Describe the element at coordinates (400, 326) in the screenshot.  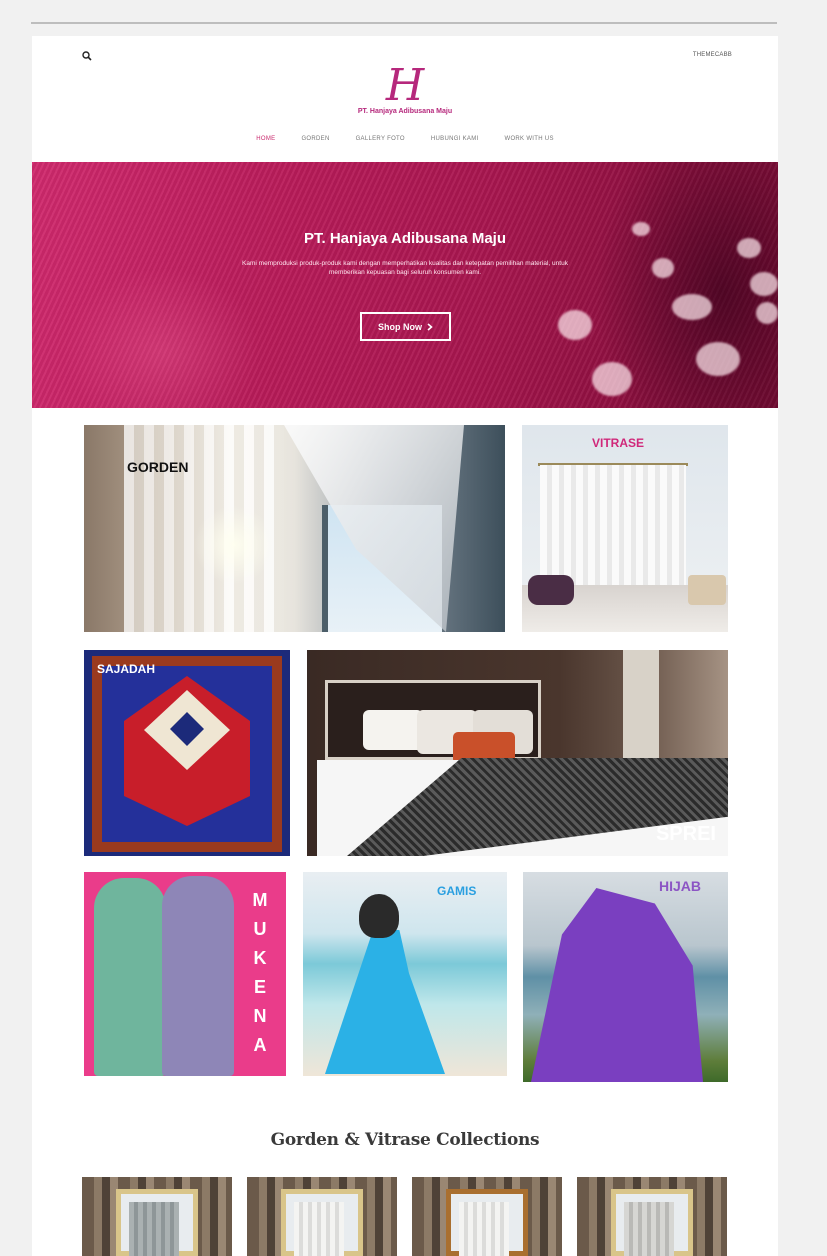
I see `shop-now-label: Shop Now` at that location.